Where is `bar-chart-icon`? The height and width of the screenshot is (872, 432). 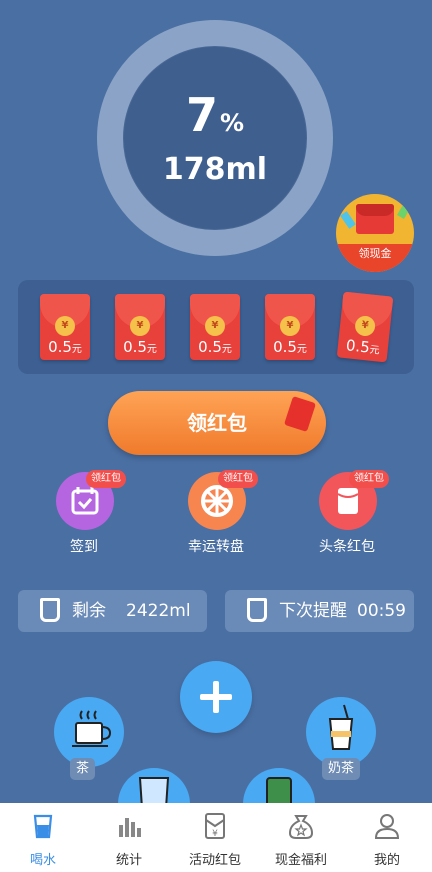
bar-chart-icon is located at coordinates (130, 827).